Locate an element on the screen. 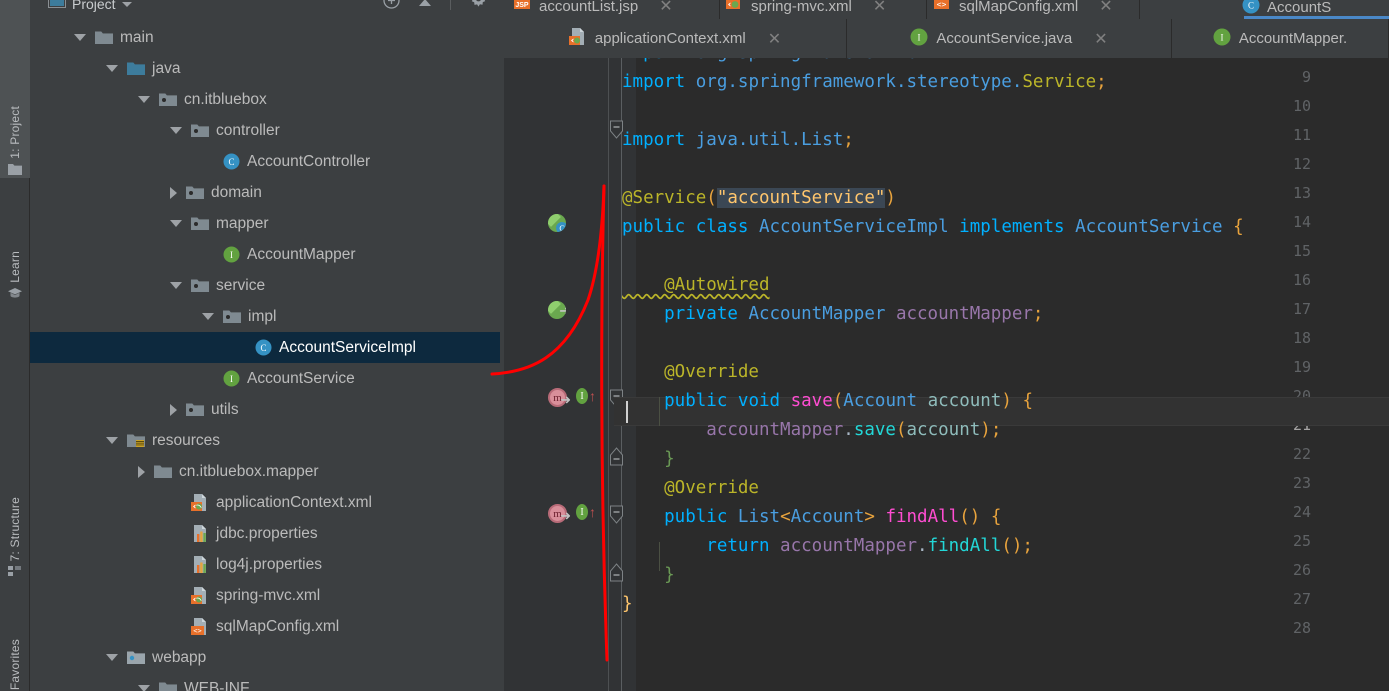 The image size is (1389, 691). sidebar-item-favorites: Favorites is located at coordinates (15, 640).